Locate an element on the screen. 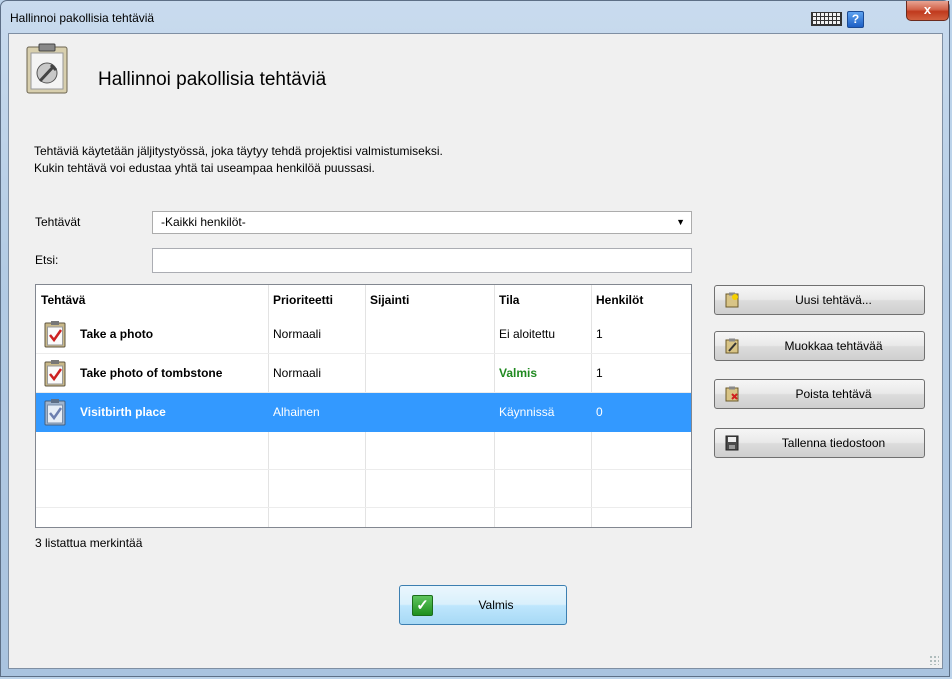 The height and width of the screenshot is (679, 952). table-row: Visitbirth place Alhainen Käynnissä 0 is located at coordinates (363, 412).